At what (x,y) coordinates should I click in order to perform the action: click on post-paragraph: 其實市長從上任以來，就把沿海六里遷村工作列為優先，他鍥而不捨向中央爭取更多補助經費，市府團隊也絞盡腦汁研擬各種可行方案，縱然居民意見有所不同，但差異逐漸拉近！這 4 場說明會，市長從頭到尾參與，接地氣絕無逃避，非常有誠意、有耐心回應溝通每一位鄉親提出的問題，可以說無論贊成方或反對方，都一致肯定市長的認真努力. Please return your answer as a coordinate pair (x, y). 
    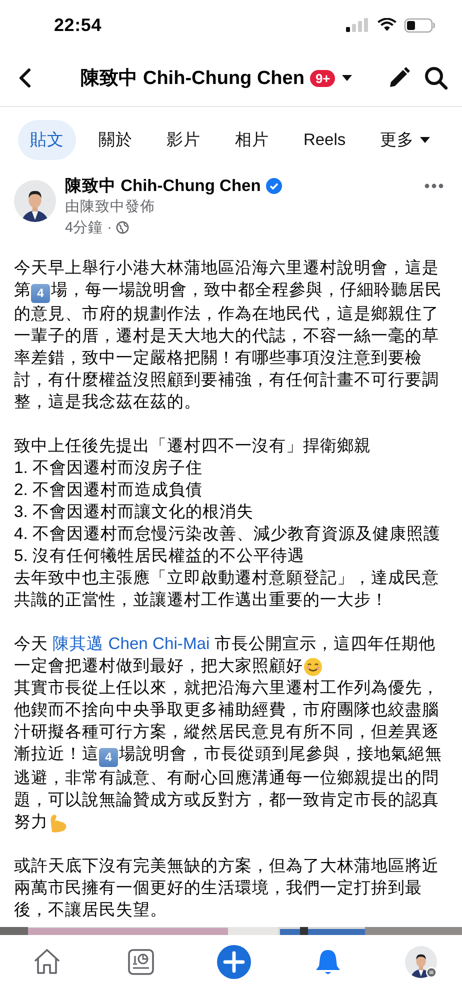
    Looking at the image, I should click on (228, 755).